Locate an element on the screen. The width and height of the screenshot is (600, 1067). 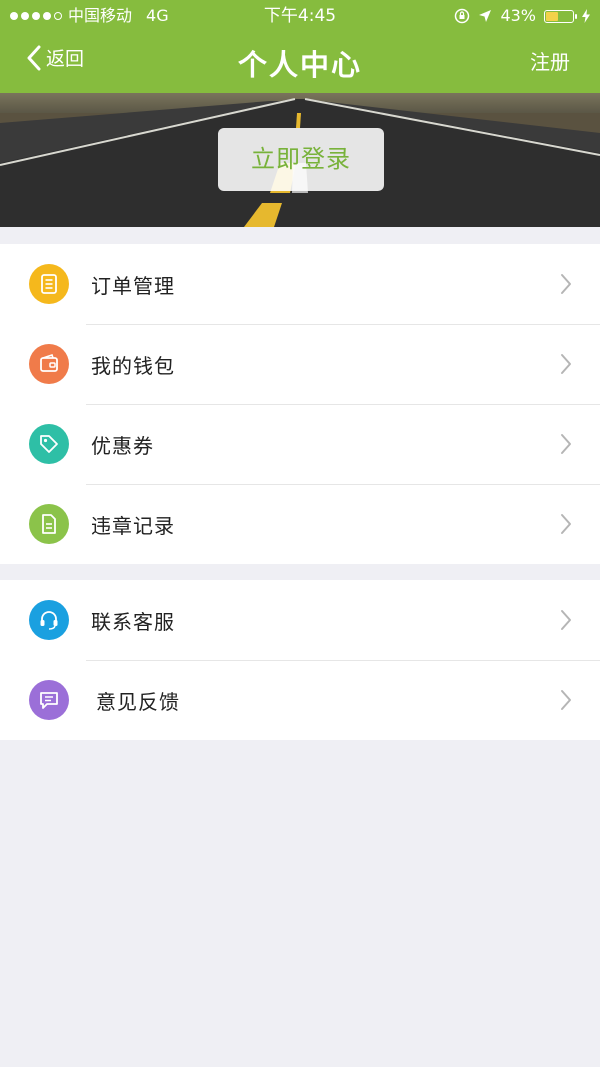
menu-item-label: 联系客服 is located at coordinates (133, 621).